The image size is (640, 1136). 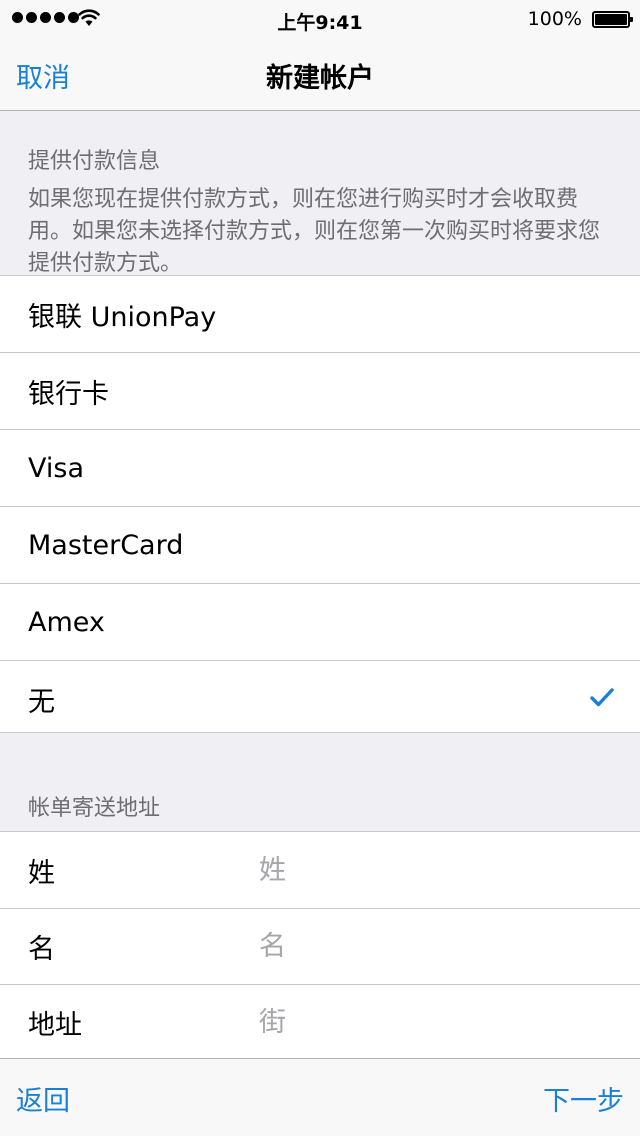 What do you see at coordinates (320, 1097) in the screenshot?
I see `bottom-toolbar: 返回 下一步` at bounding box center [320, 1097].